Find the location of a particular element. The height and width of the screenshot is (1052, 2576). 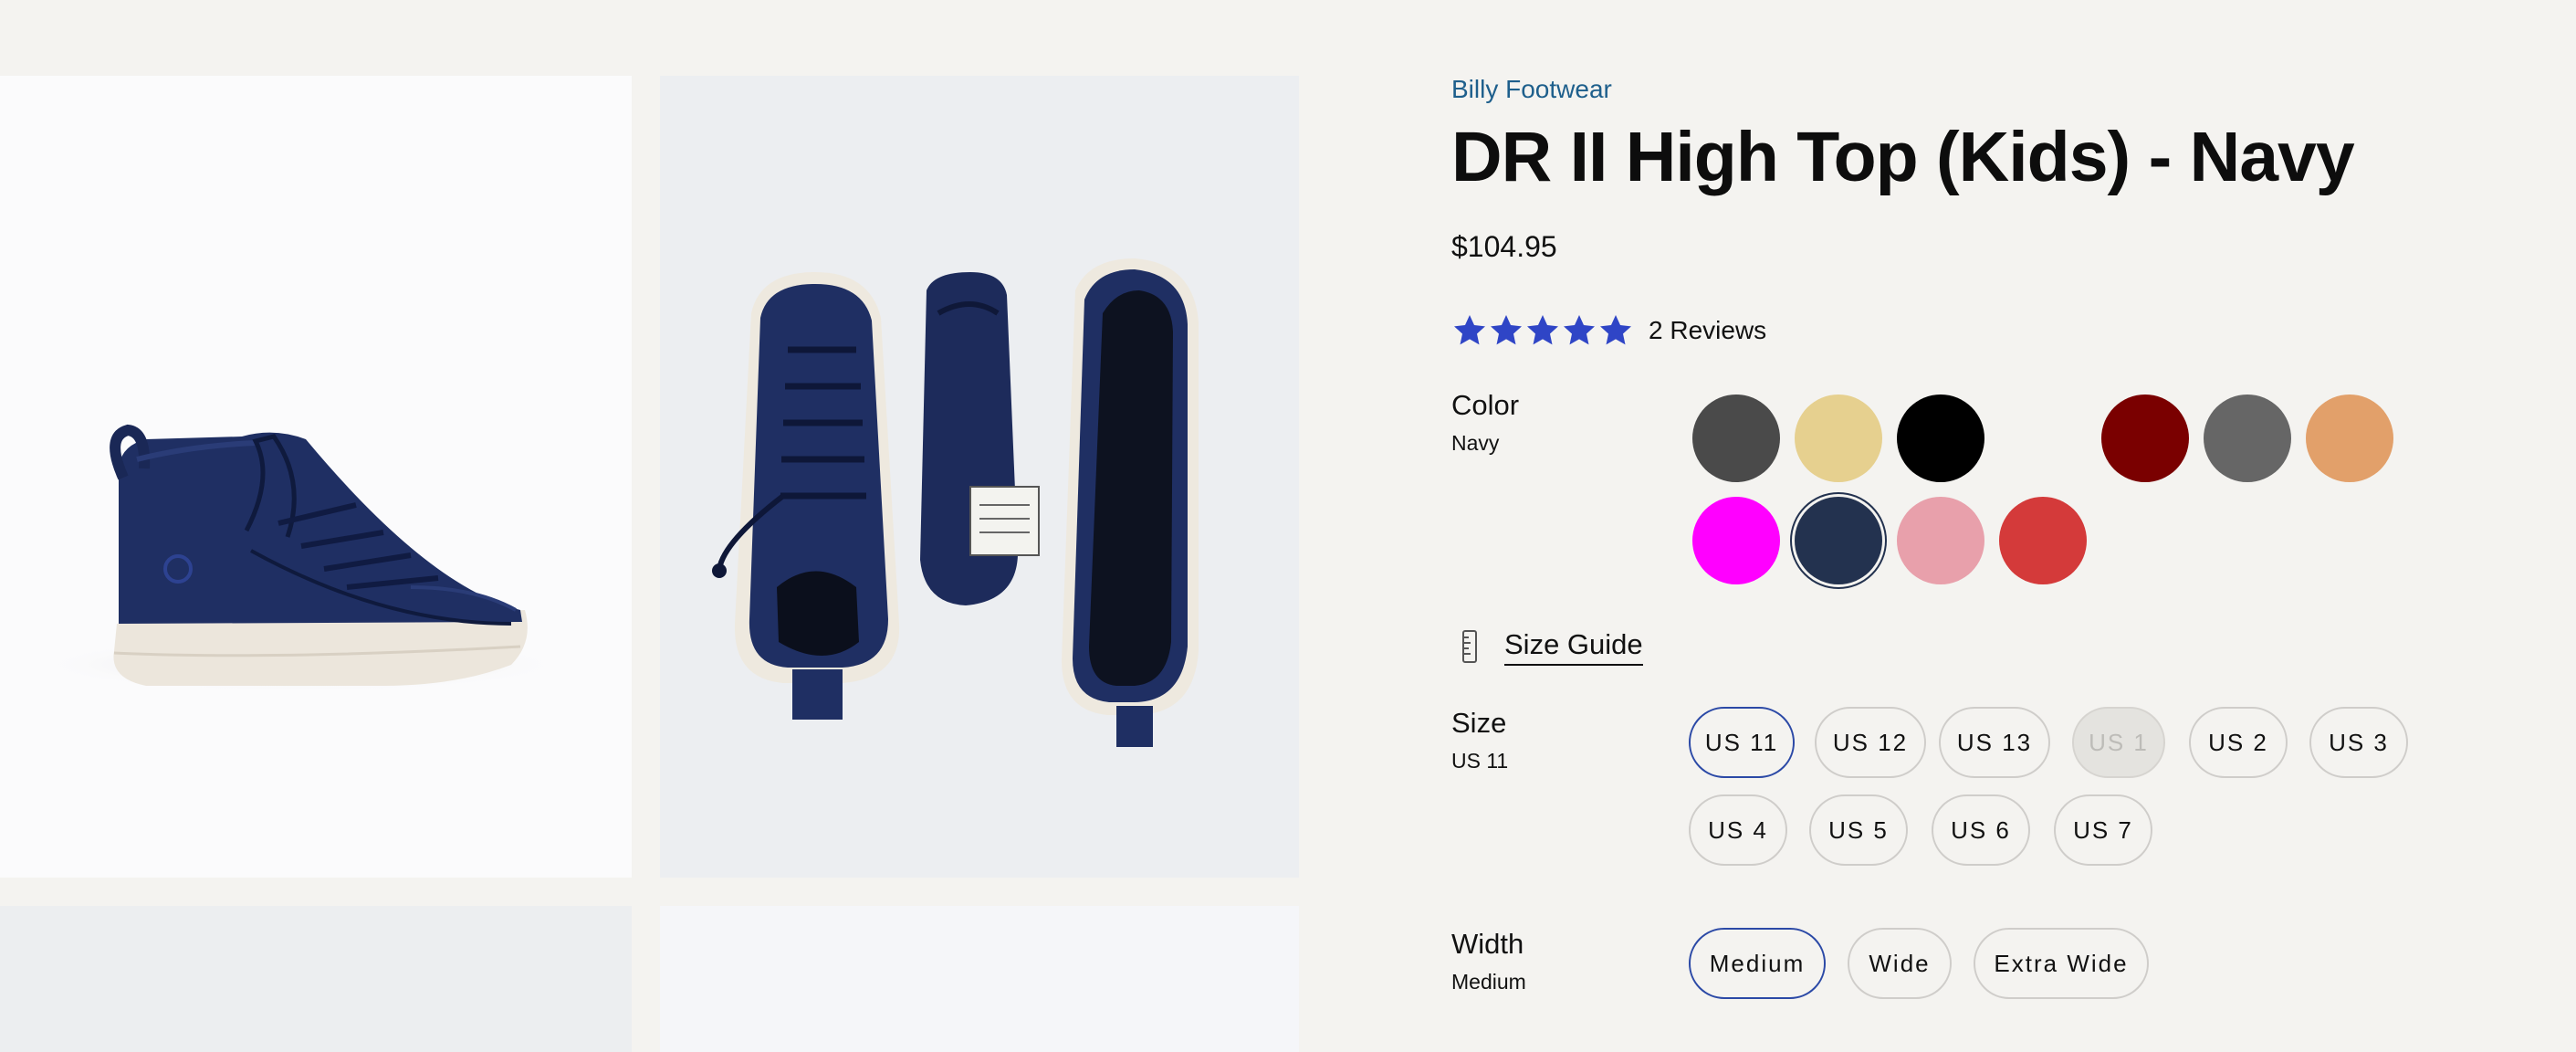

size-option: US 2 is located at coordinates (2238, 742).